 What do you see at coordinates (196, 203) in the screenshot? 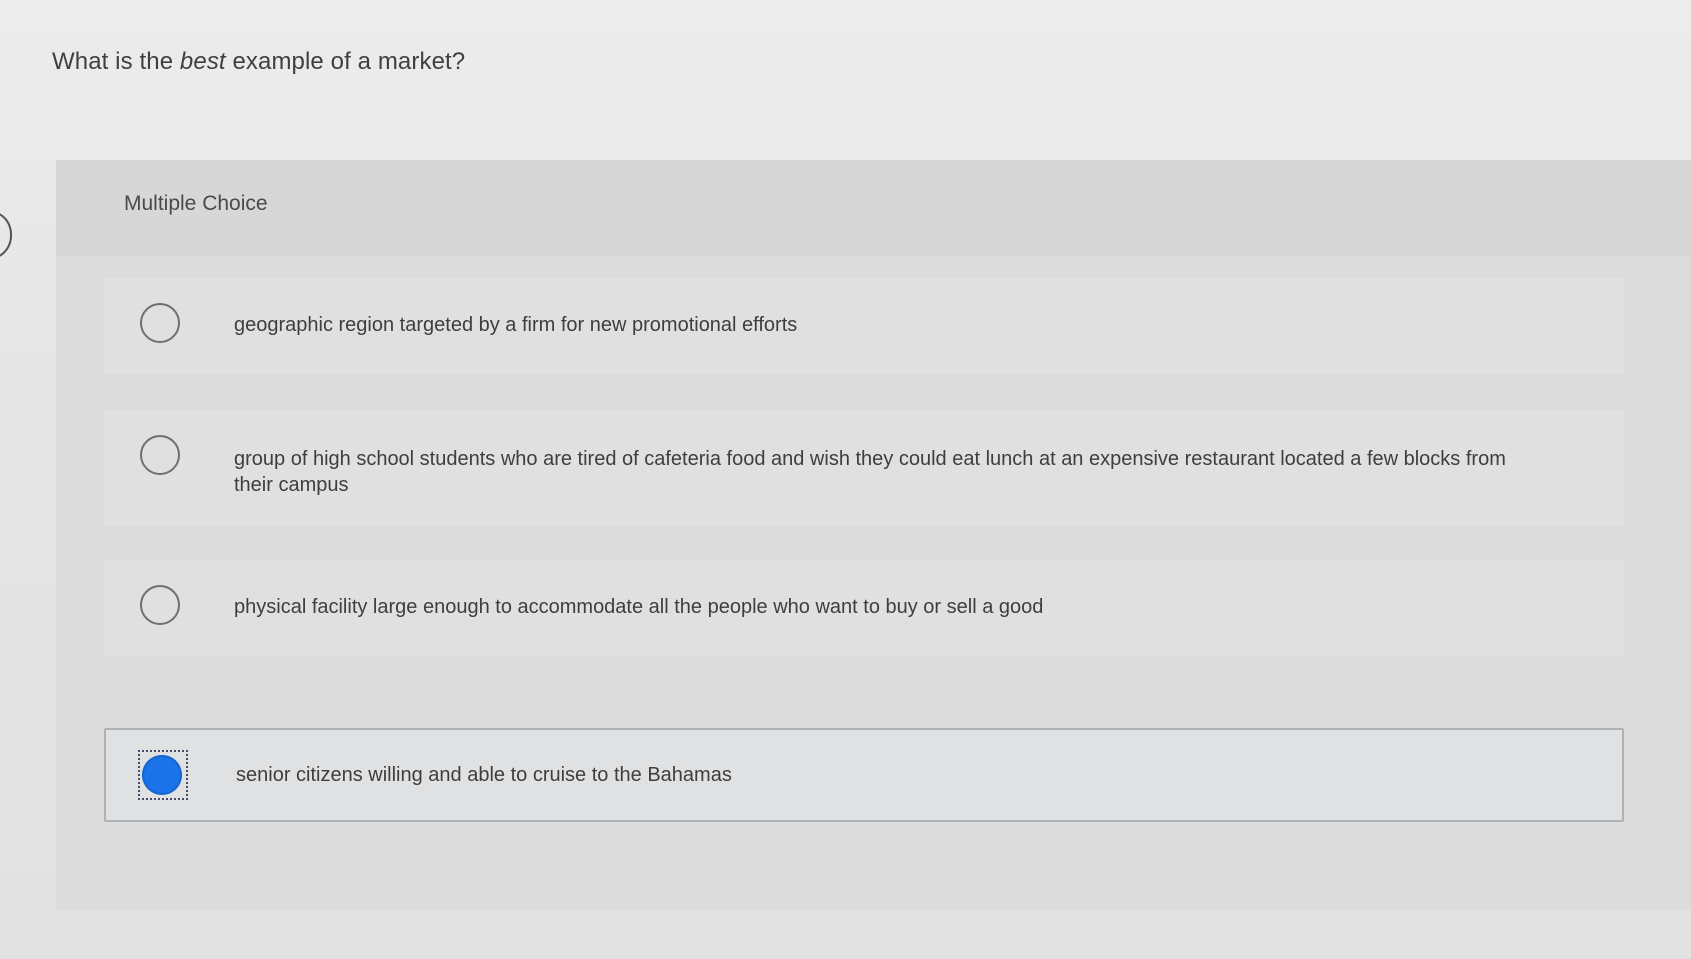
I see `multiple-choice-label: Multiple Choice` at bounding box center [196, 203].